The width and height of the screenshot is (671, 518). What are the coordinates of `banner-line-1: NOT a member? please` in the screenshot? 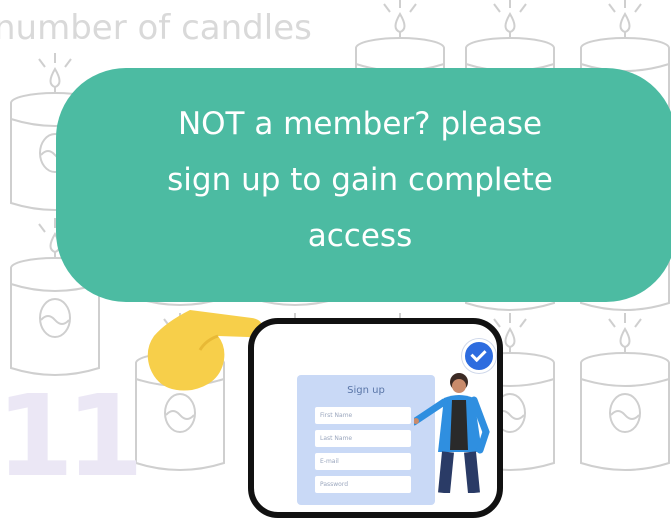 It's located at (360, 124).